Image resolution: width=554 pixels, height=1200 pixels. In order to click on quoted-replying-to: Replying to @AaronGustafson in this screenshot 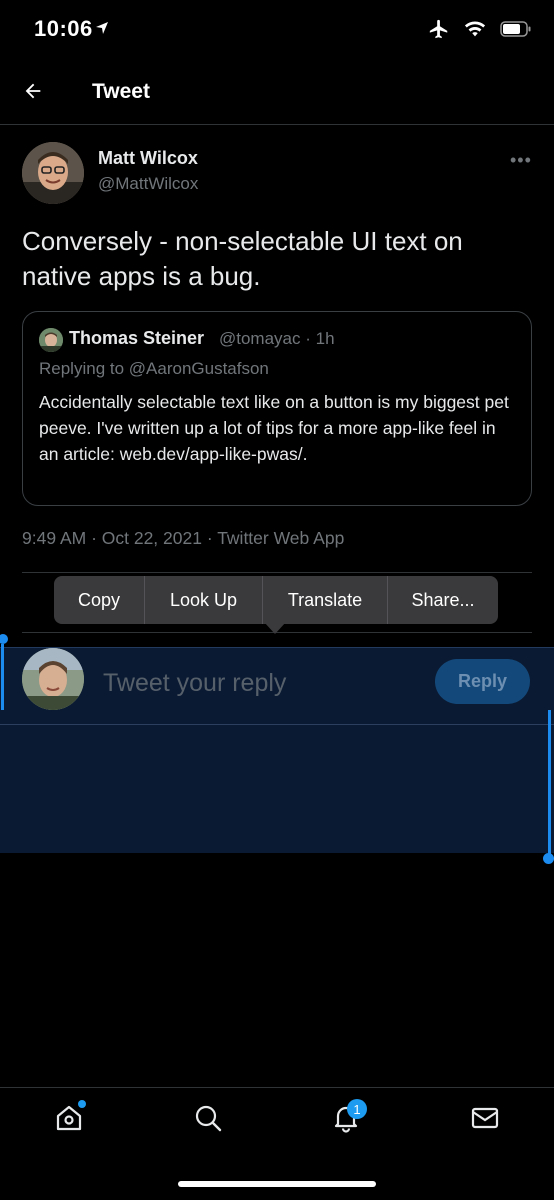, I will do `click(154, 368)`.